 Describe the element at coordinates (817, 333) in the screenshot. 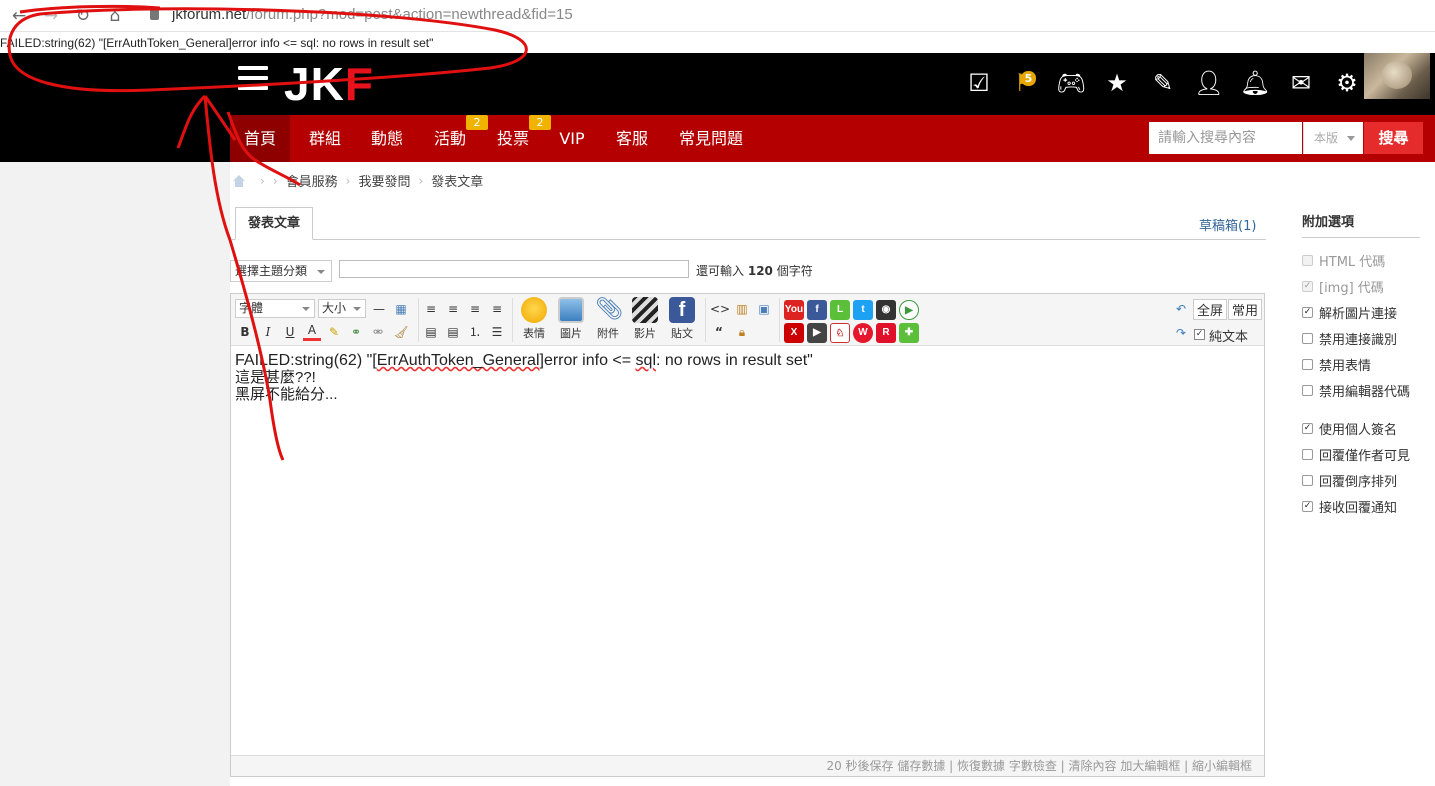

I see `video-play-icon: ▶` at that location.